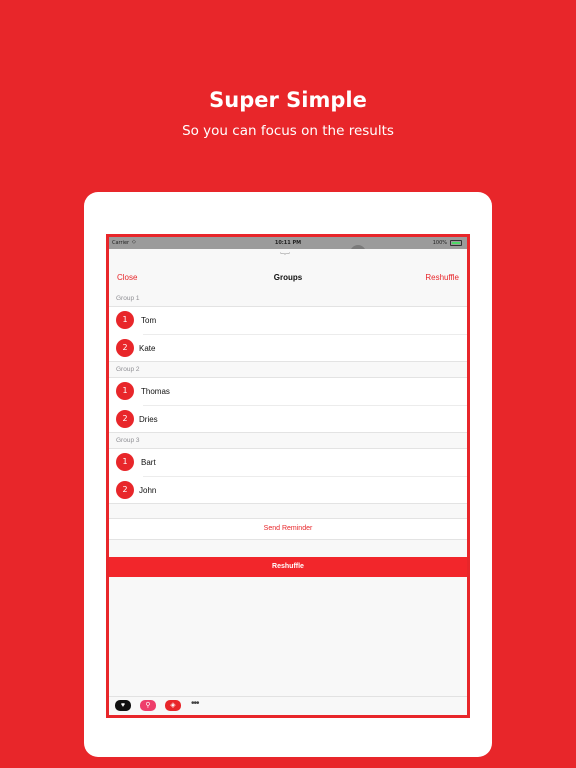 The image size is (576, 768). I want to click on list-item: 2 Kate, so click(291, 347).